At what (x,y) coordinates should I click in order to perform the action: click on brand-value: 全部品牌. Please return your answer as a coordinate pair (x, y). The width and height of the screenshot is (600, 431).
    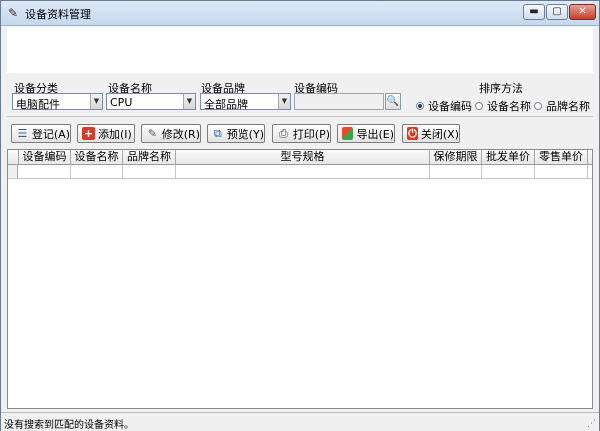
    Looking at the image, I should click on (226, 104).